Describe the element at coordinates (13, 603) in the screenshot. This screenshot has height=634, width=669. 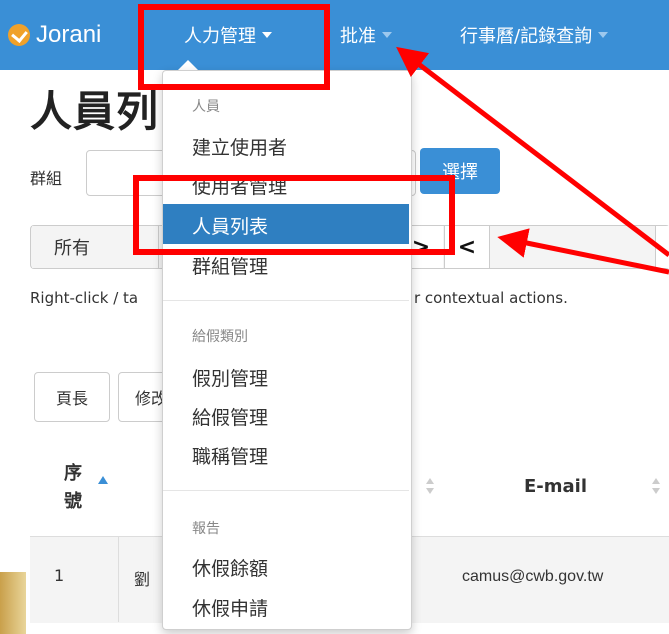
I see `background-edge` at that location.